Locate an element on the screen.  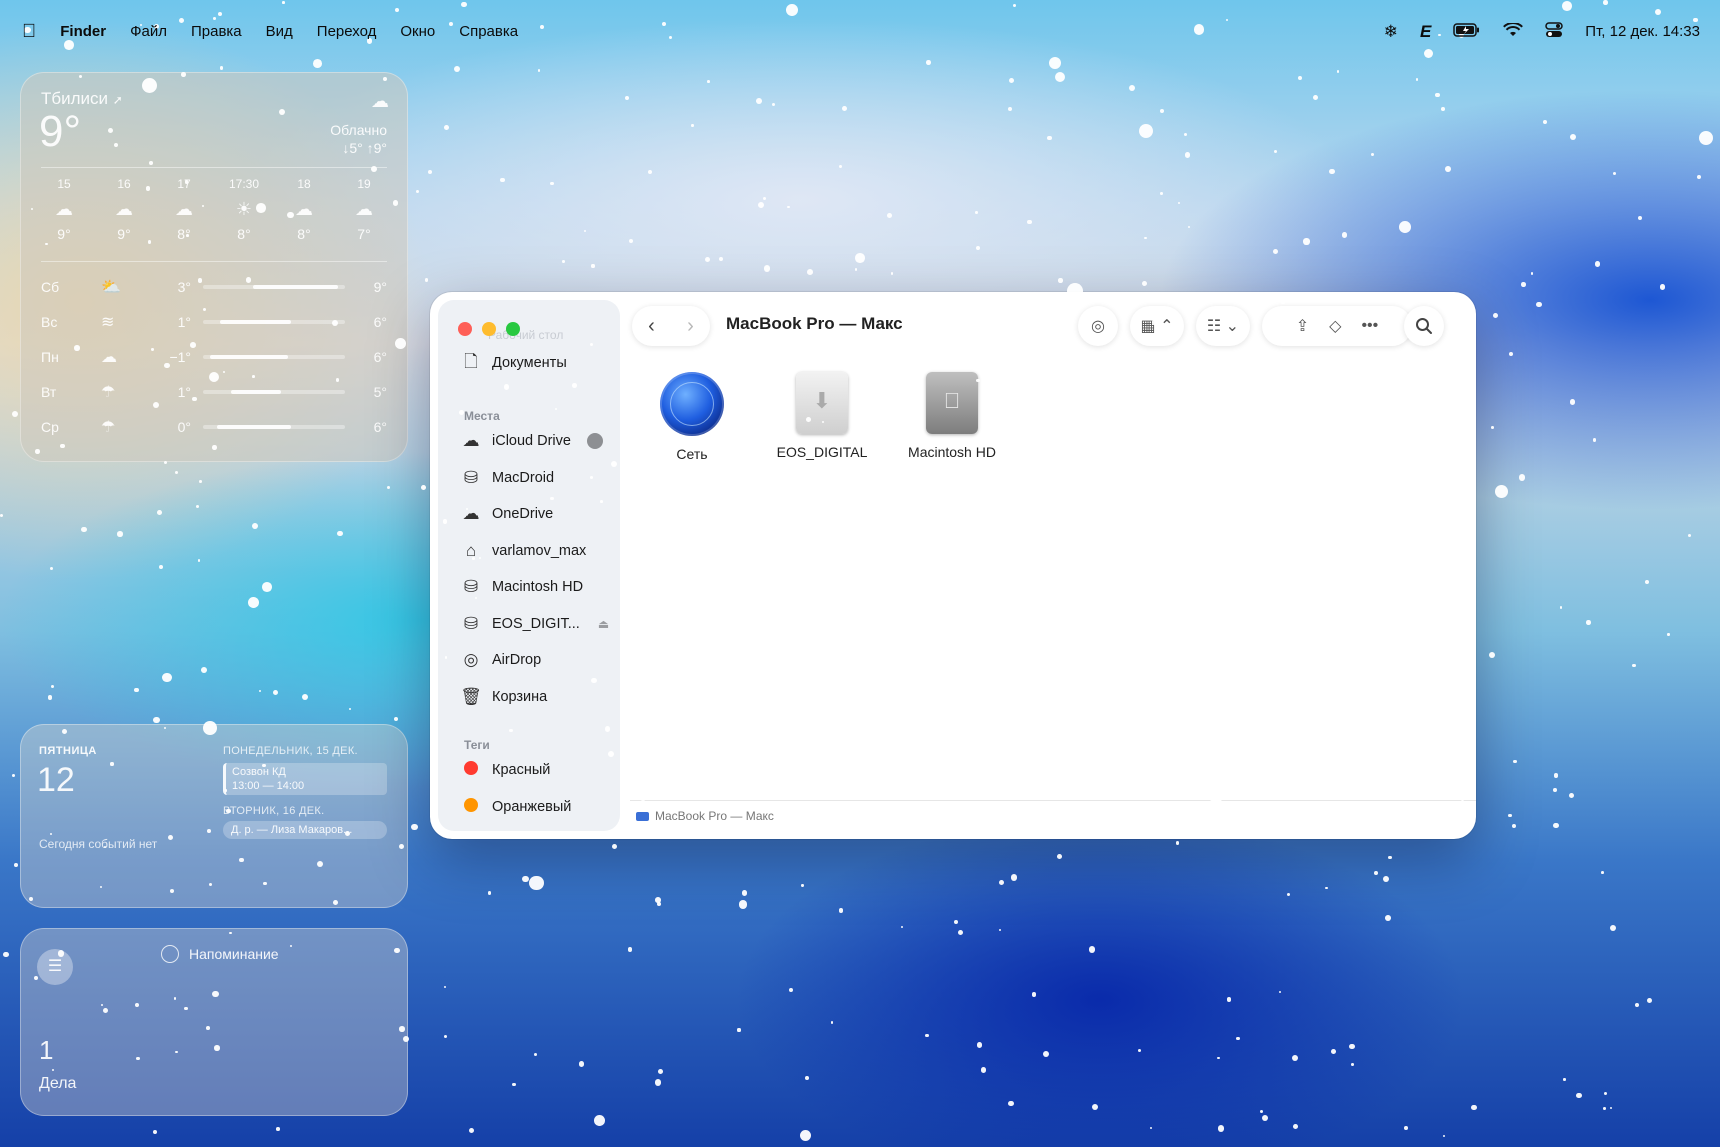
file-item-macintosh-hd:  Macintosh HD is located at coordinates (952, 416).